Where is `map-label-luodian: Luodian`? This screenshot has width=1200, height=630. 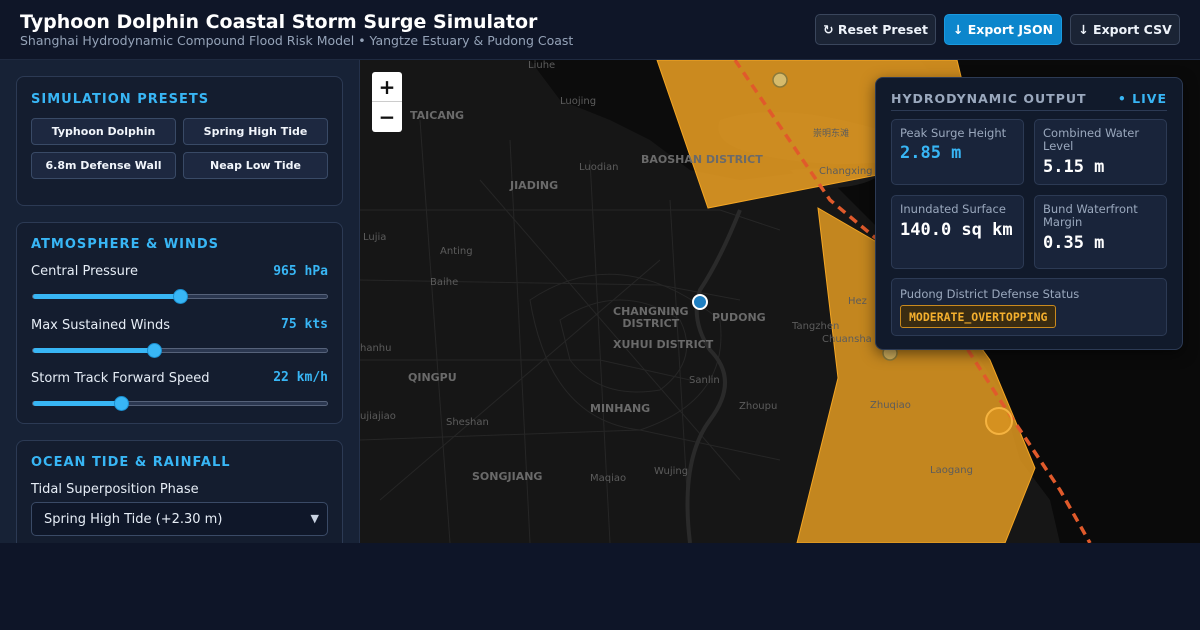 map-label-luodian: Luodian is located at coordinates (599, 167).